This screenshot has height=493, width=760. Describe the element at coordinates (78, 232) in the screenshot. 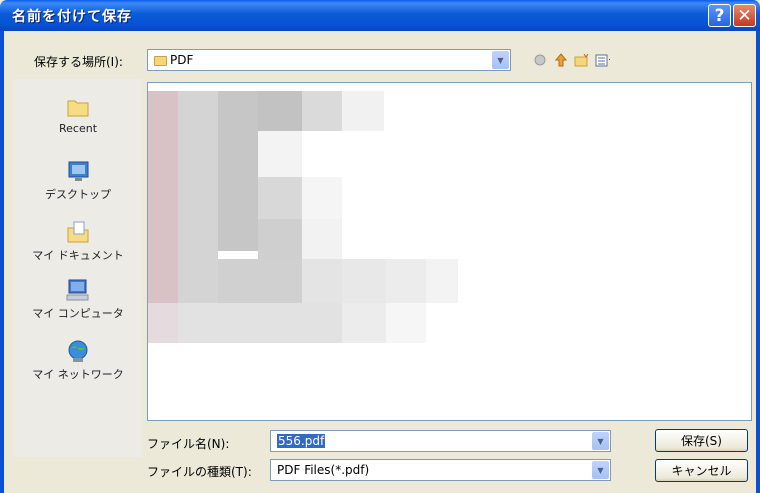

I see `my-documents-icon` at that location.